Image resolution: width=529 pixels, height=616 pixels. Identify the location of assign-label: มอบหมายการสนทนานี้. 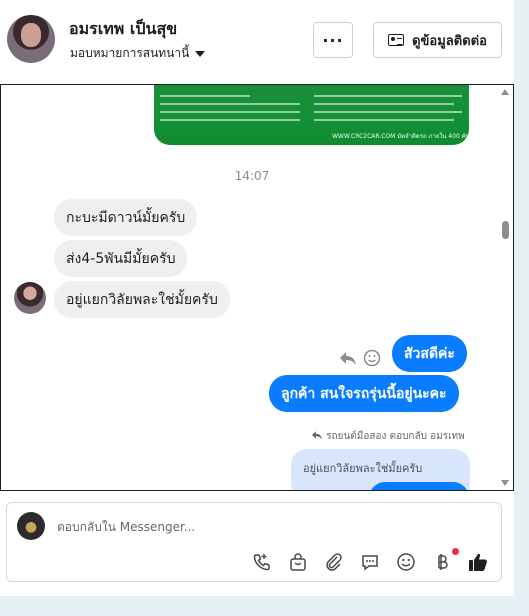
(130, 53).